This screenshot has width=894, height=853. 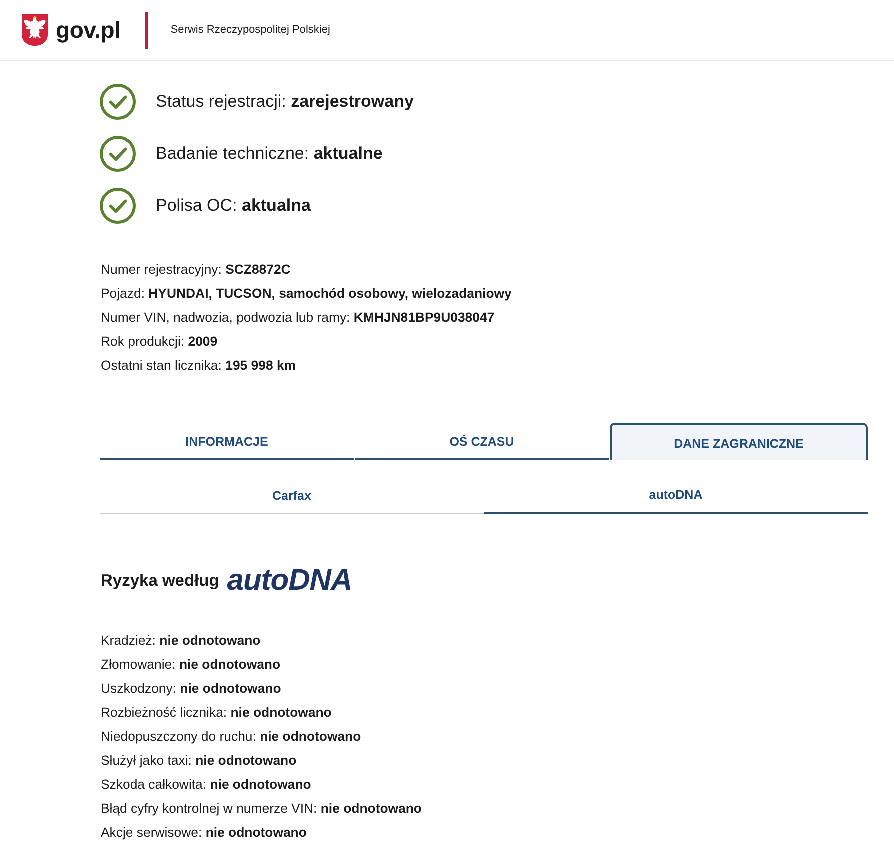 What do you see at coordinates (739, 441) in the screenshot?
I see `tab: DANE ZAGRANICZNE` at bounding box center [739, 441].